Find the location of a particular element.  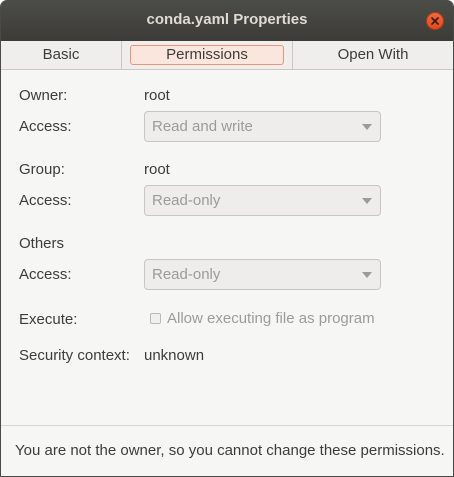

tab-bar: Basic Permissions Open With is located at coordinates (227, 55).